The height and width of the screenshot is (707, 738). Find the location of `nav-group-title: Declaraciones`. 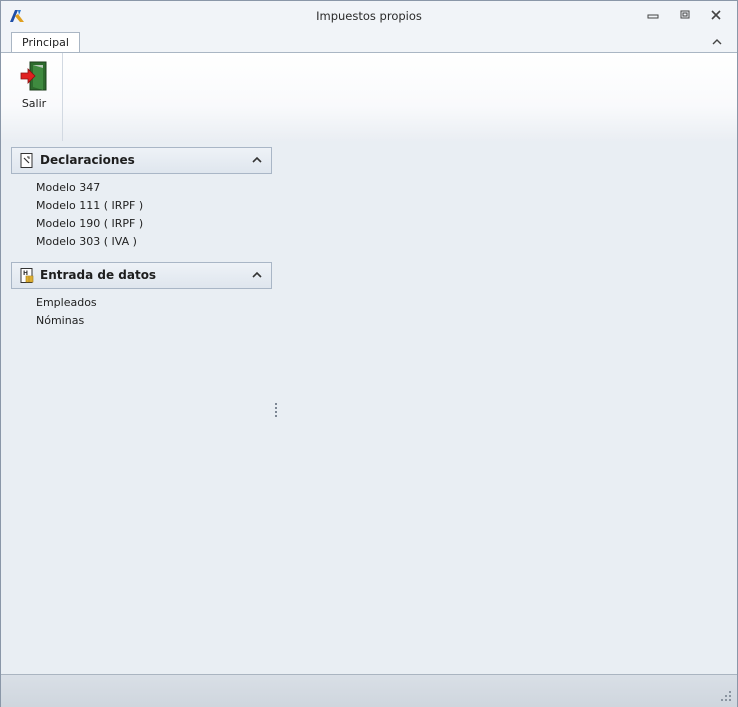

nav-group-title: Declaraciones is located at coordinates (87, 160).